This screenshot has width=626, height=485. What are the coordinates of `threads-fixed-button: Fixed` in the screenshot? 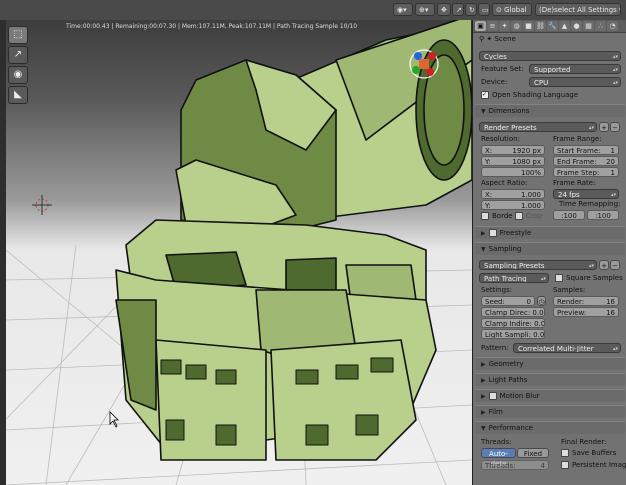 It's located at (533, 453).